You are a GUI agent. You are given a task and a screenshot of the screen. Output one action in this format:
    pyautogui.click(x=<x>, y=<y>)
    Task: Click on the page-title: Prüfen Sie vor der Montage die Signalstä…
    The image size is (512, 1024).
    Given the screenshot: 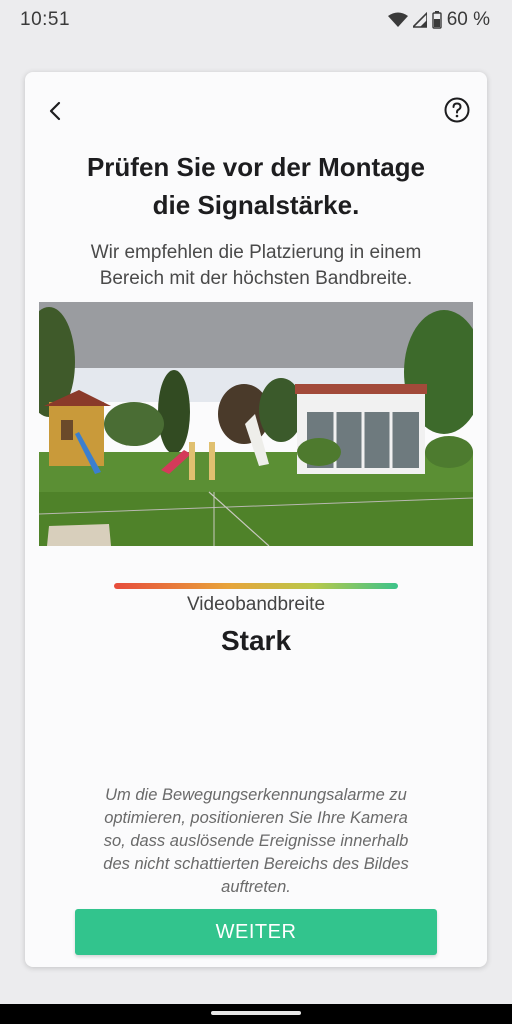 What is the action you would take?
    pyautogui.click(x=256, y=186)
    